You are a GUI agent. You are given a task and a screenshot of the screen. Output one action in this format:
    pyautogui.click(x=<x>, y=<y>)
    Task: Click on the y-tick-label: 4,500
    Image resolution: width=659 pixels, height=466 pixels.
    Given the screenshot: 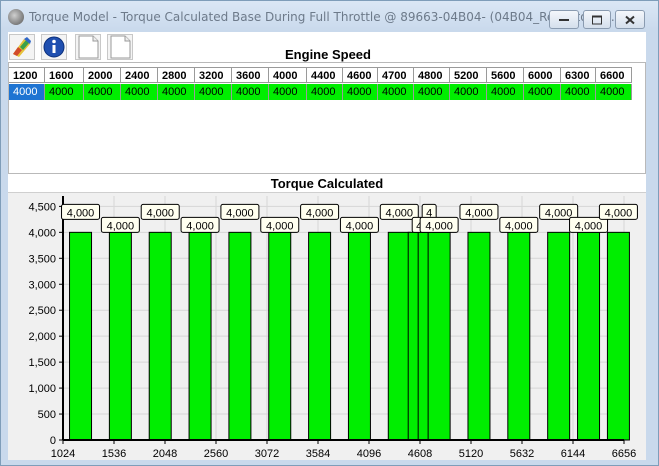 What is the action you would take?
    pyautogui.click(x=42, y=207)
    